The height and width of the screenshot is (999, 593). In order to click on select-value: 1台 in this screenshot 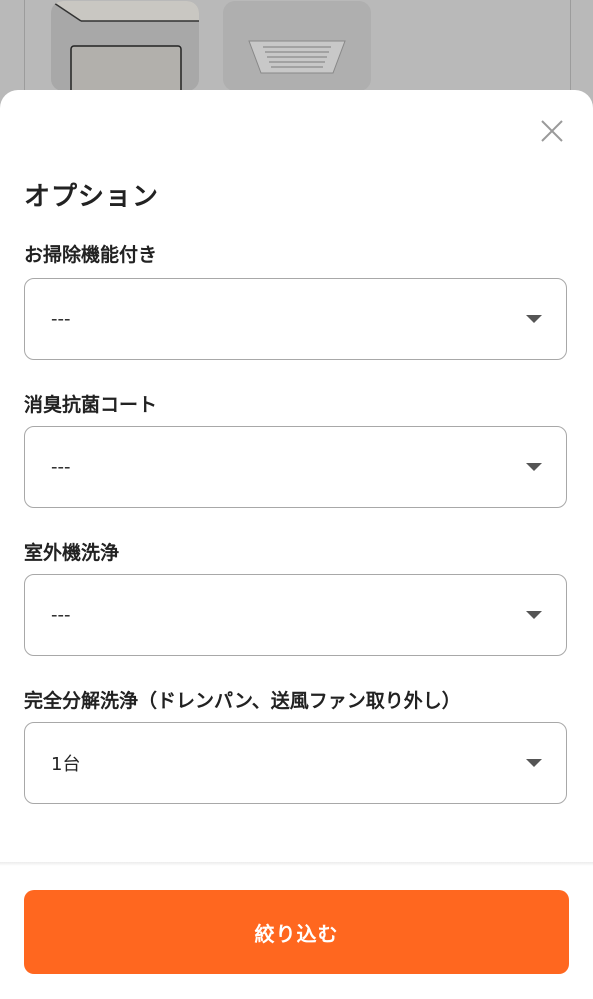, I will do `click(66, 764)`.